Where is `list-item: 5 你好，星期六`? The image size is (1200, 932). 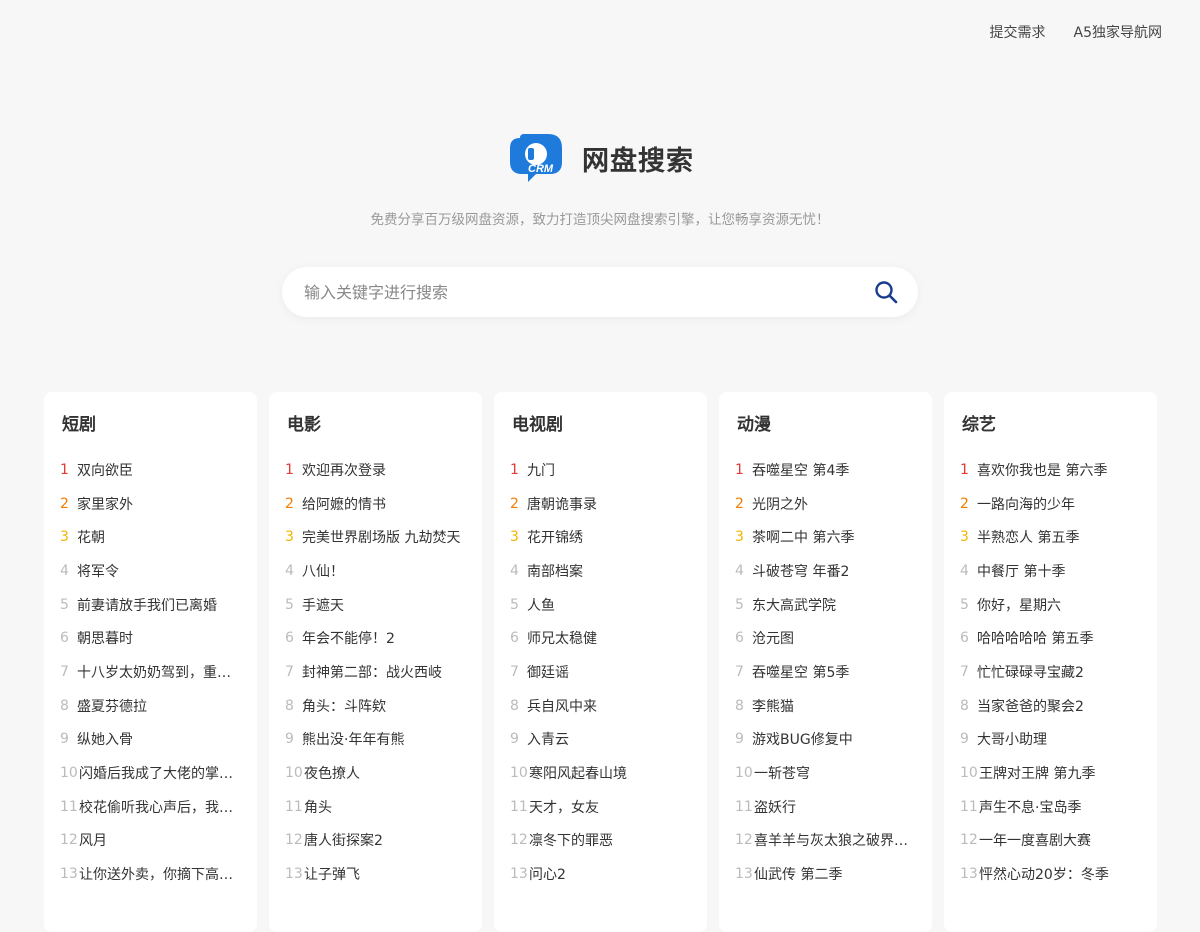
list-item: 5 你好，星期六 is located at coordinates (1050, 605).